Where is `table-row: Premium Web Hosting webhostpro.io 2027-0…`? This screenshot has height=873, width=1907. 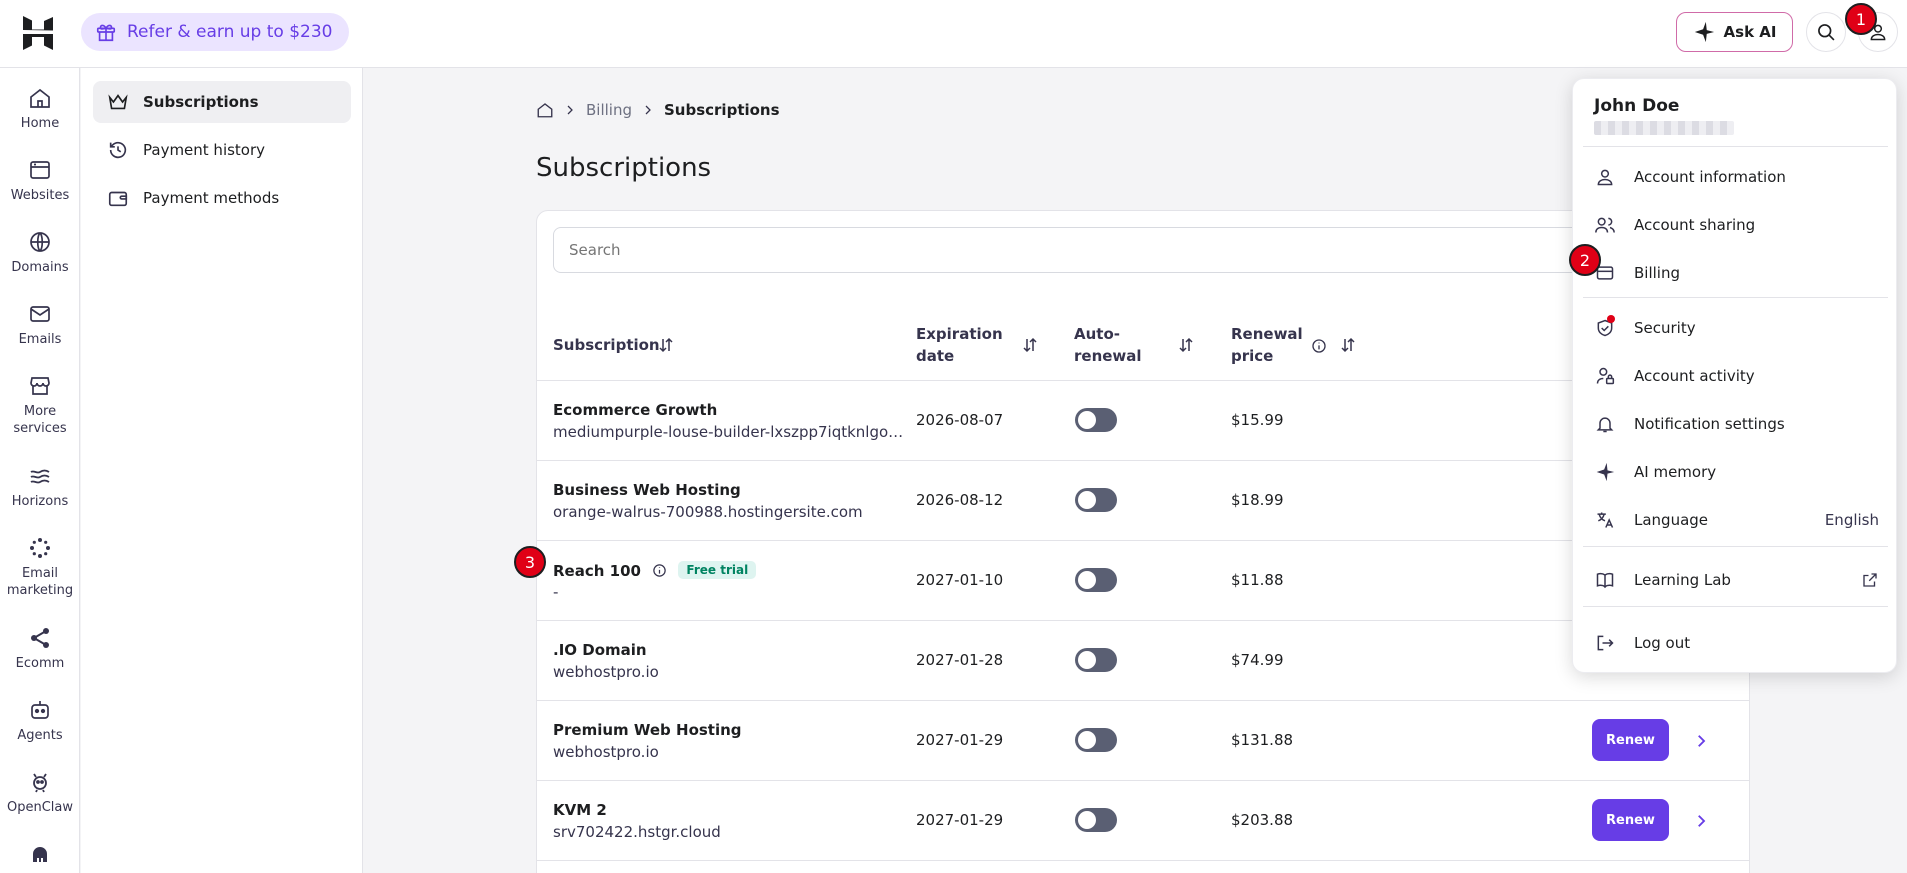
table-row: Premium Web Hosting webhostpro.io 2027-0… is located at coordinates (1143, 740).